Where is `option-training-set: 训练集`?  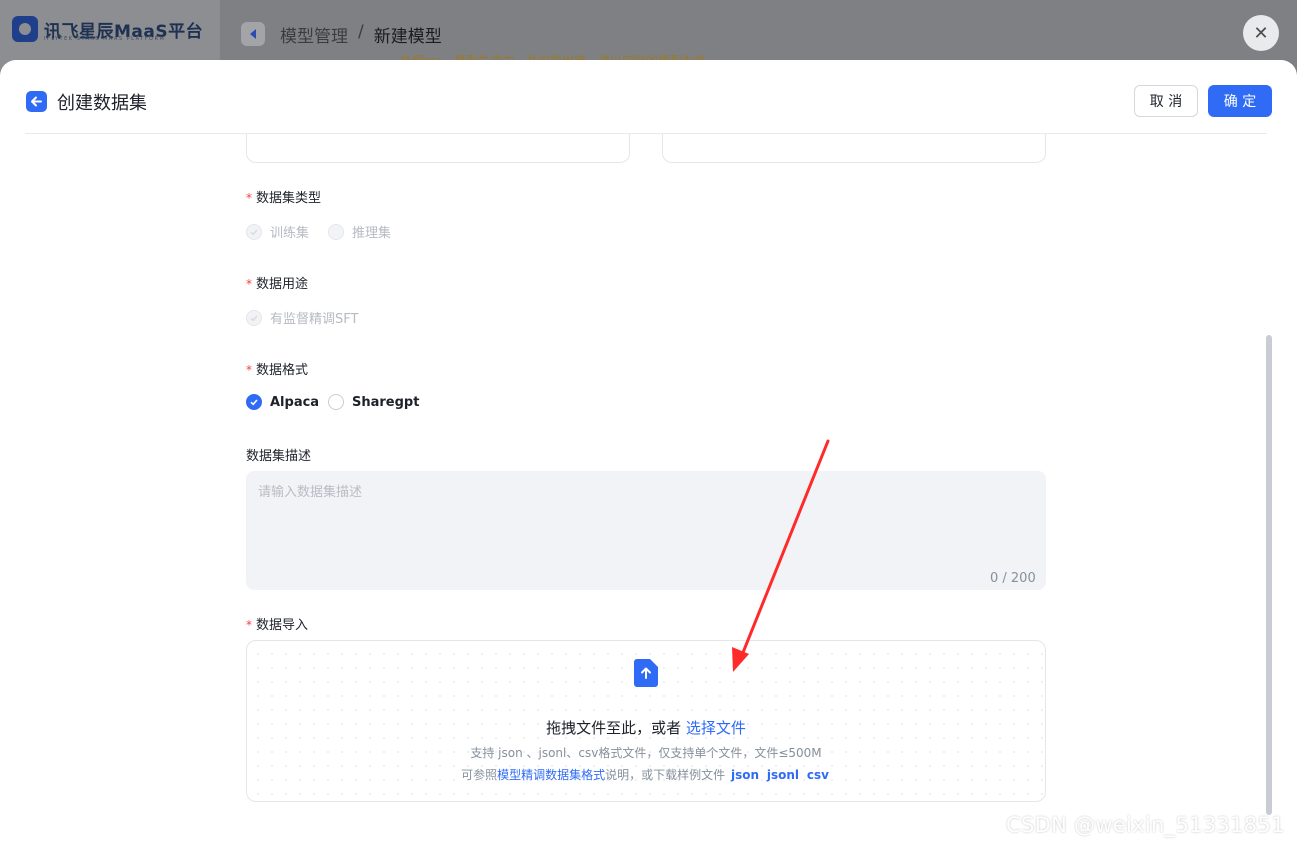 option-training-set: 训练集 is located at coordinates (277, 231).